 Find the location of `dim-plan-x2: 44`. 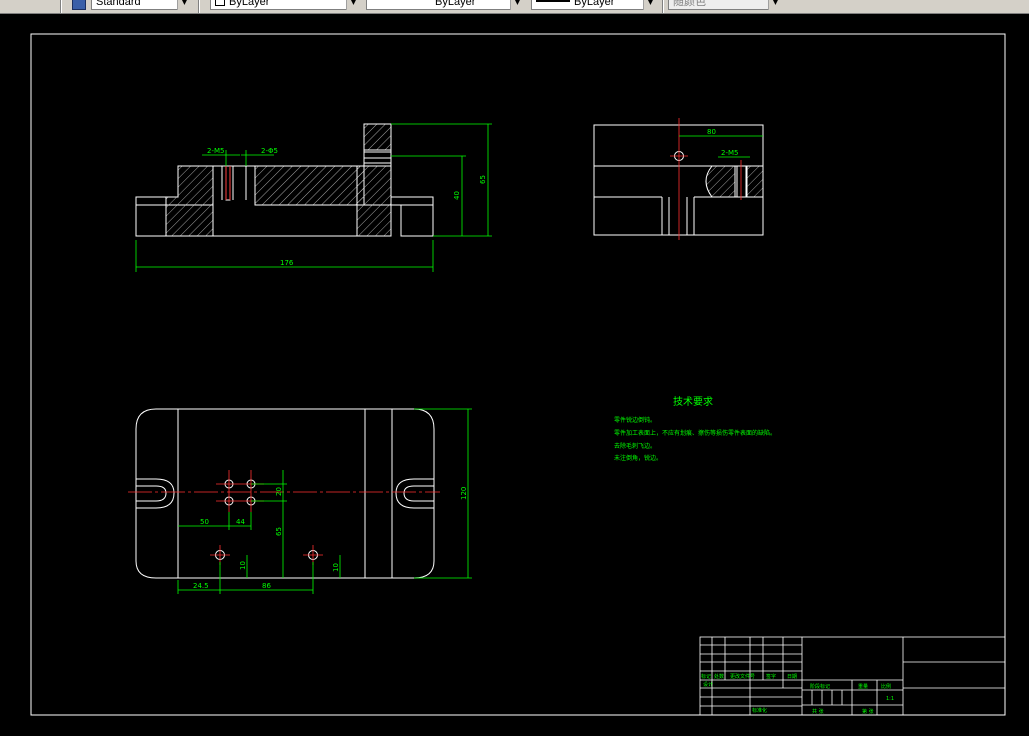

dim-plan-x2: 44 is located at coordinates (240, 522).